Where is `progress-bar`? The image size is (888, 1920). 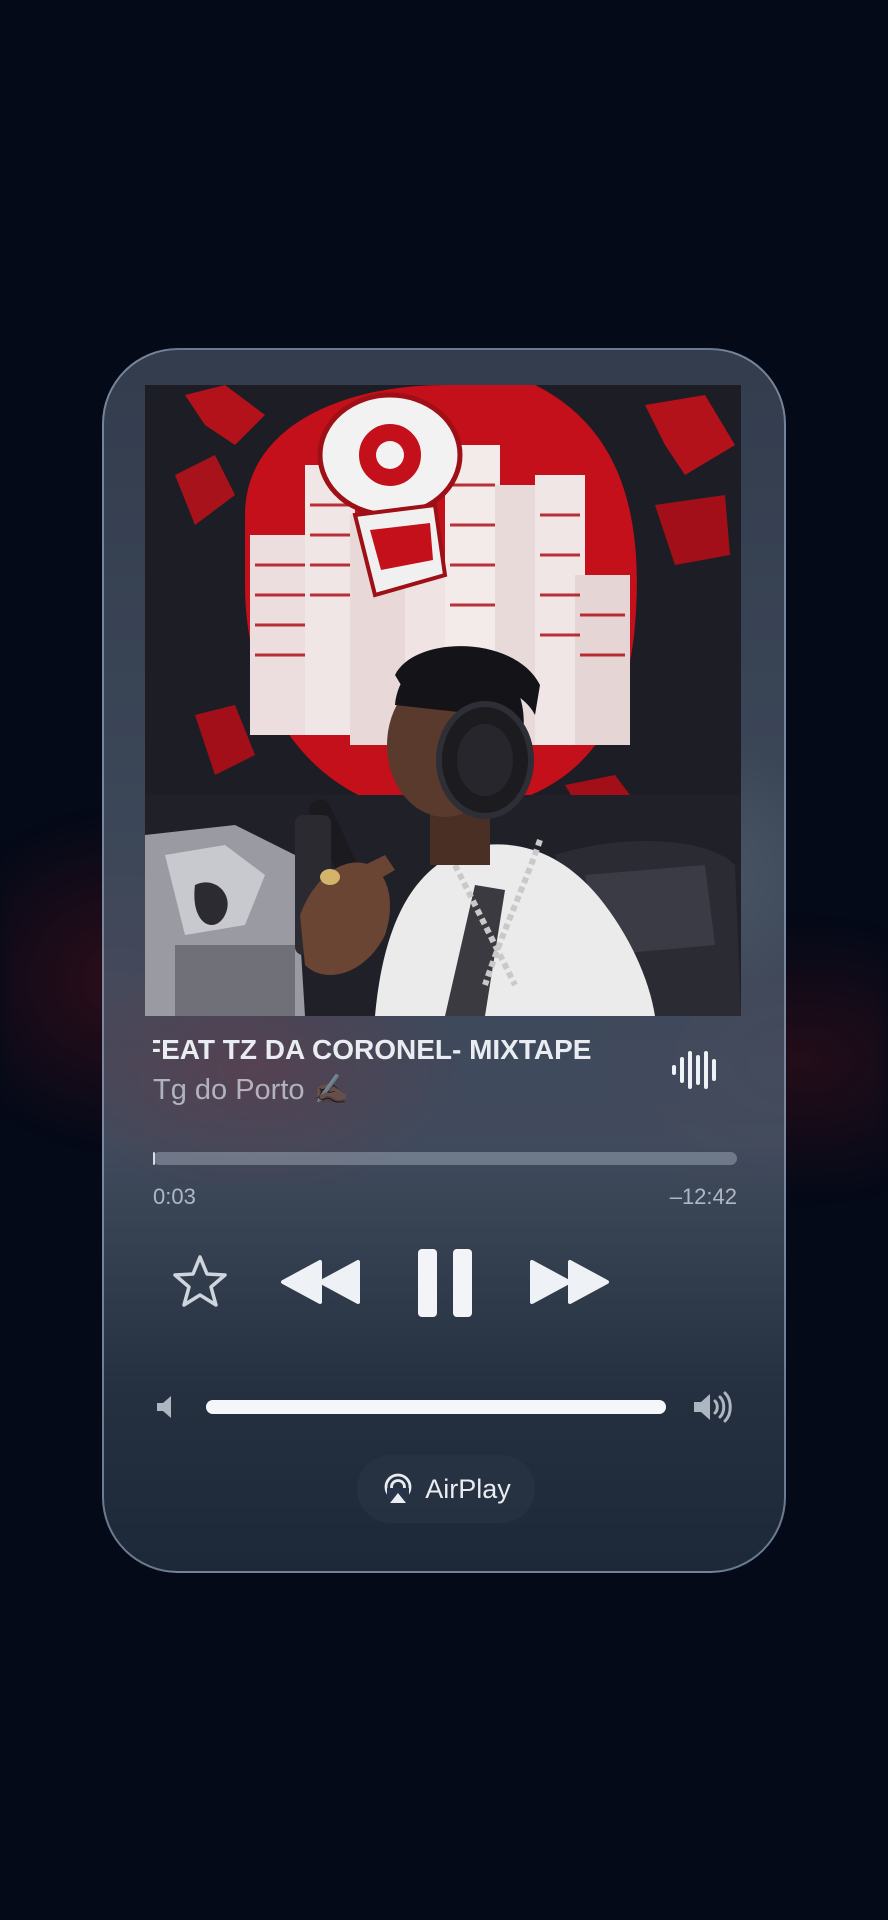
progress-bar is located at coordinates (445, 1158).